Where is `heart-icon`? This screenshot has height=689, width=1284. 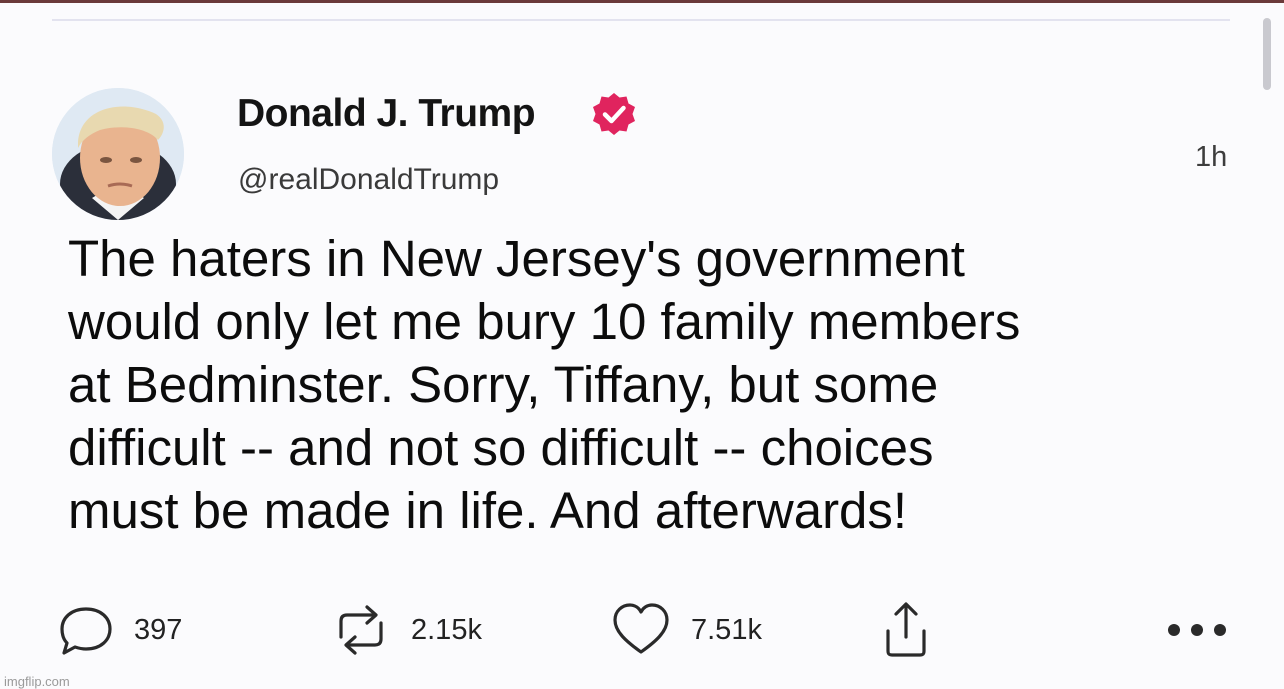
heart-icon is located at coordinates (641, 628).